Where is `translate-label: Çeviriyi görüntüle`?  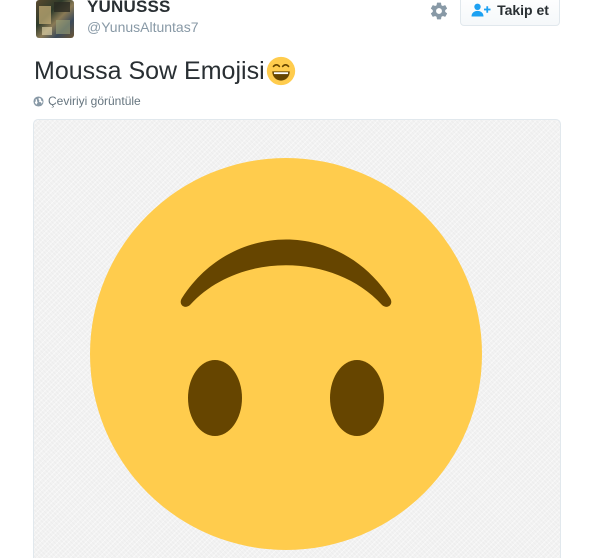
translate-label: Çeviriyi görüntüle is located at coordinates (94, 101).